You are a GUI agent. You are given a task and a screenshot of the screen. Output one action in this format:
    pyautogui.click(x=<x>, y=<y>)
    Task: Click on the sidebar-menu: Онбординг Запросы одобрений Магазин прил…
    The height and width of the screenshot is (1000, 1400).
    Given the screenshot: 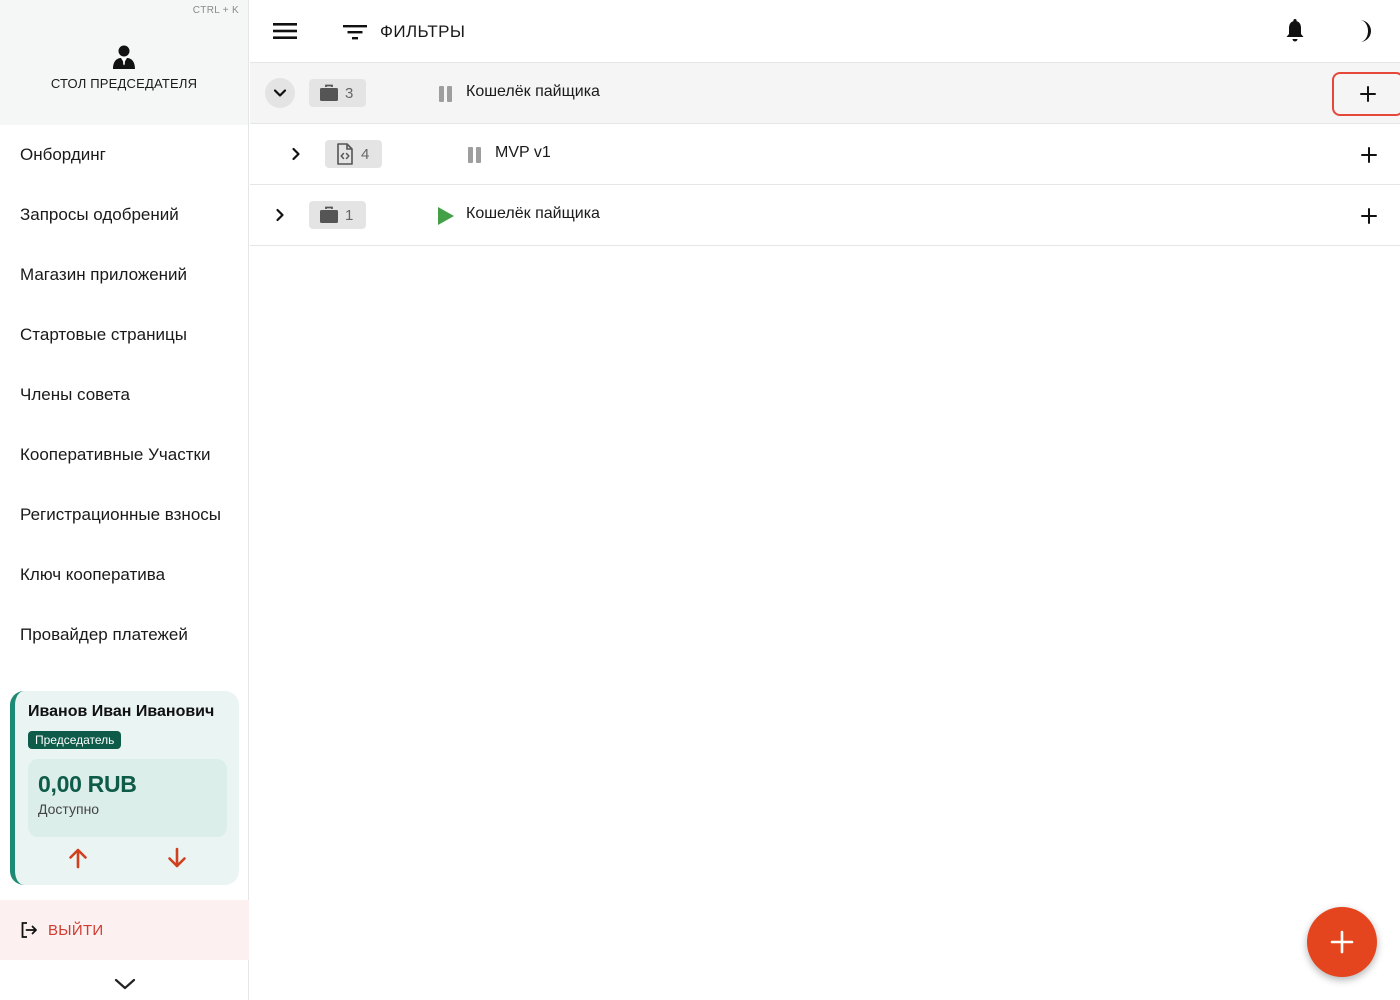 What is the action you would take?
    pyautogui.click(x=124, y=395)
    